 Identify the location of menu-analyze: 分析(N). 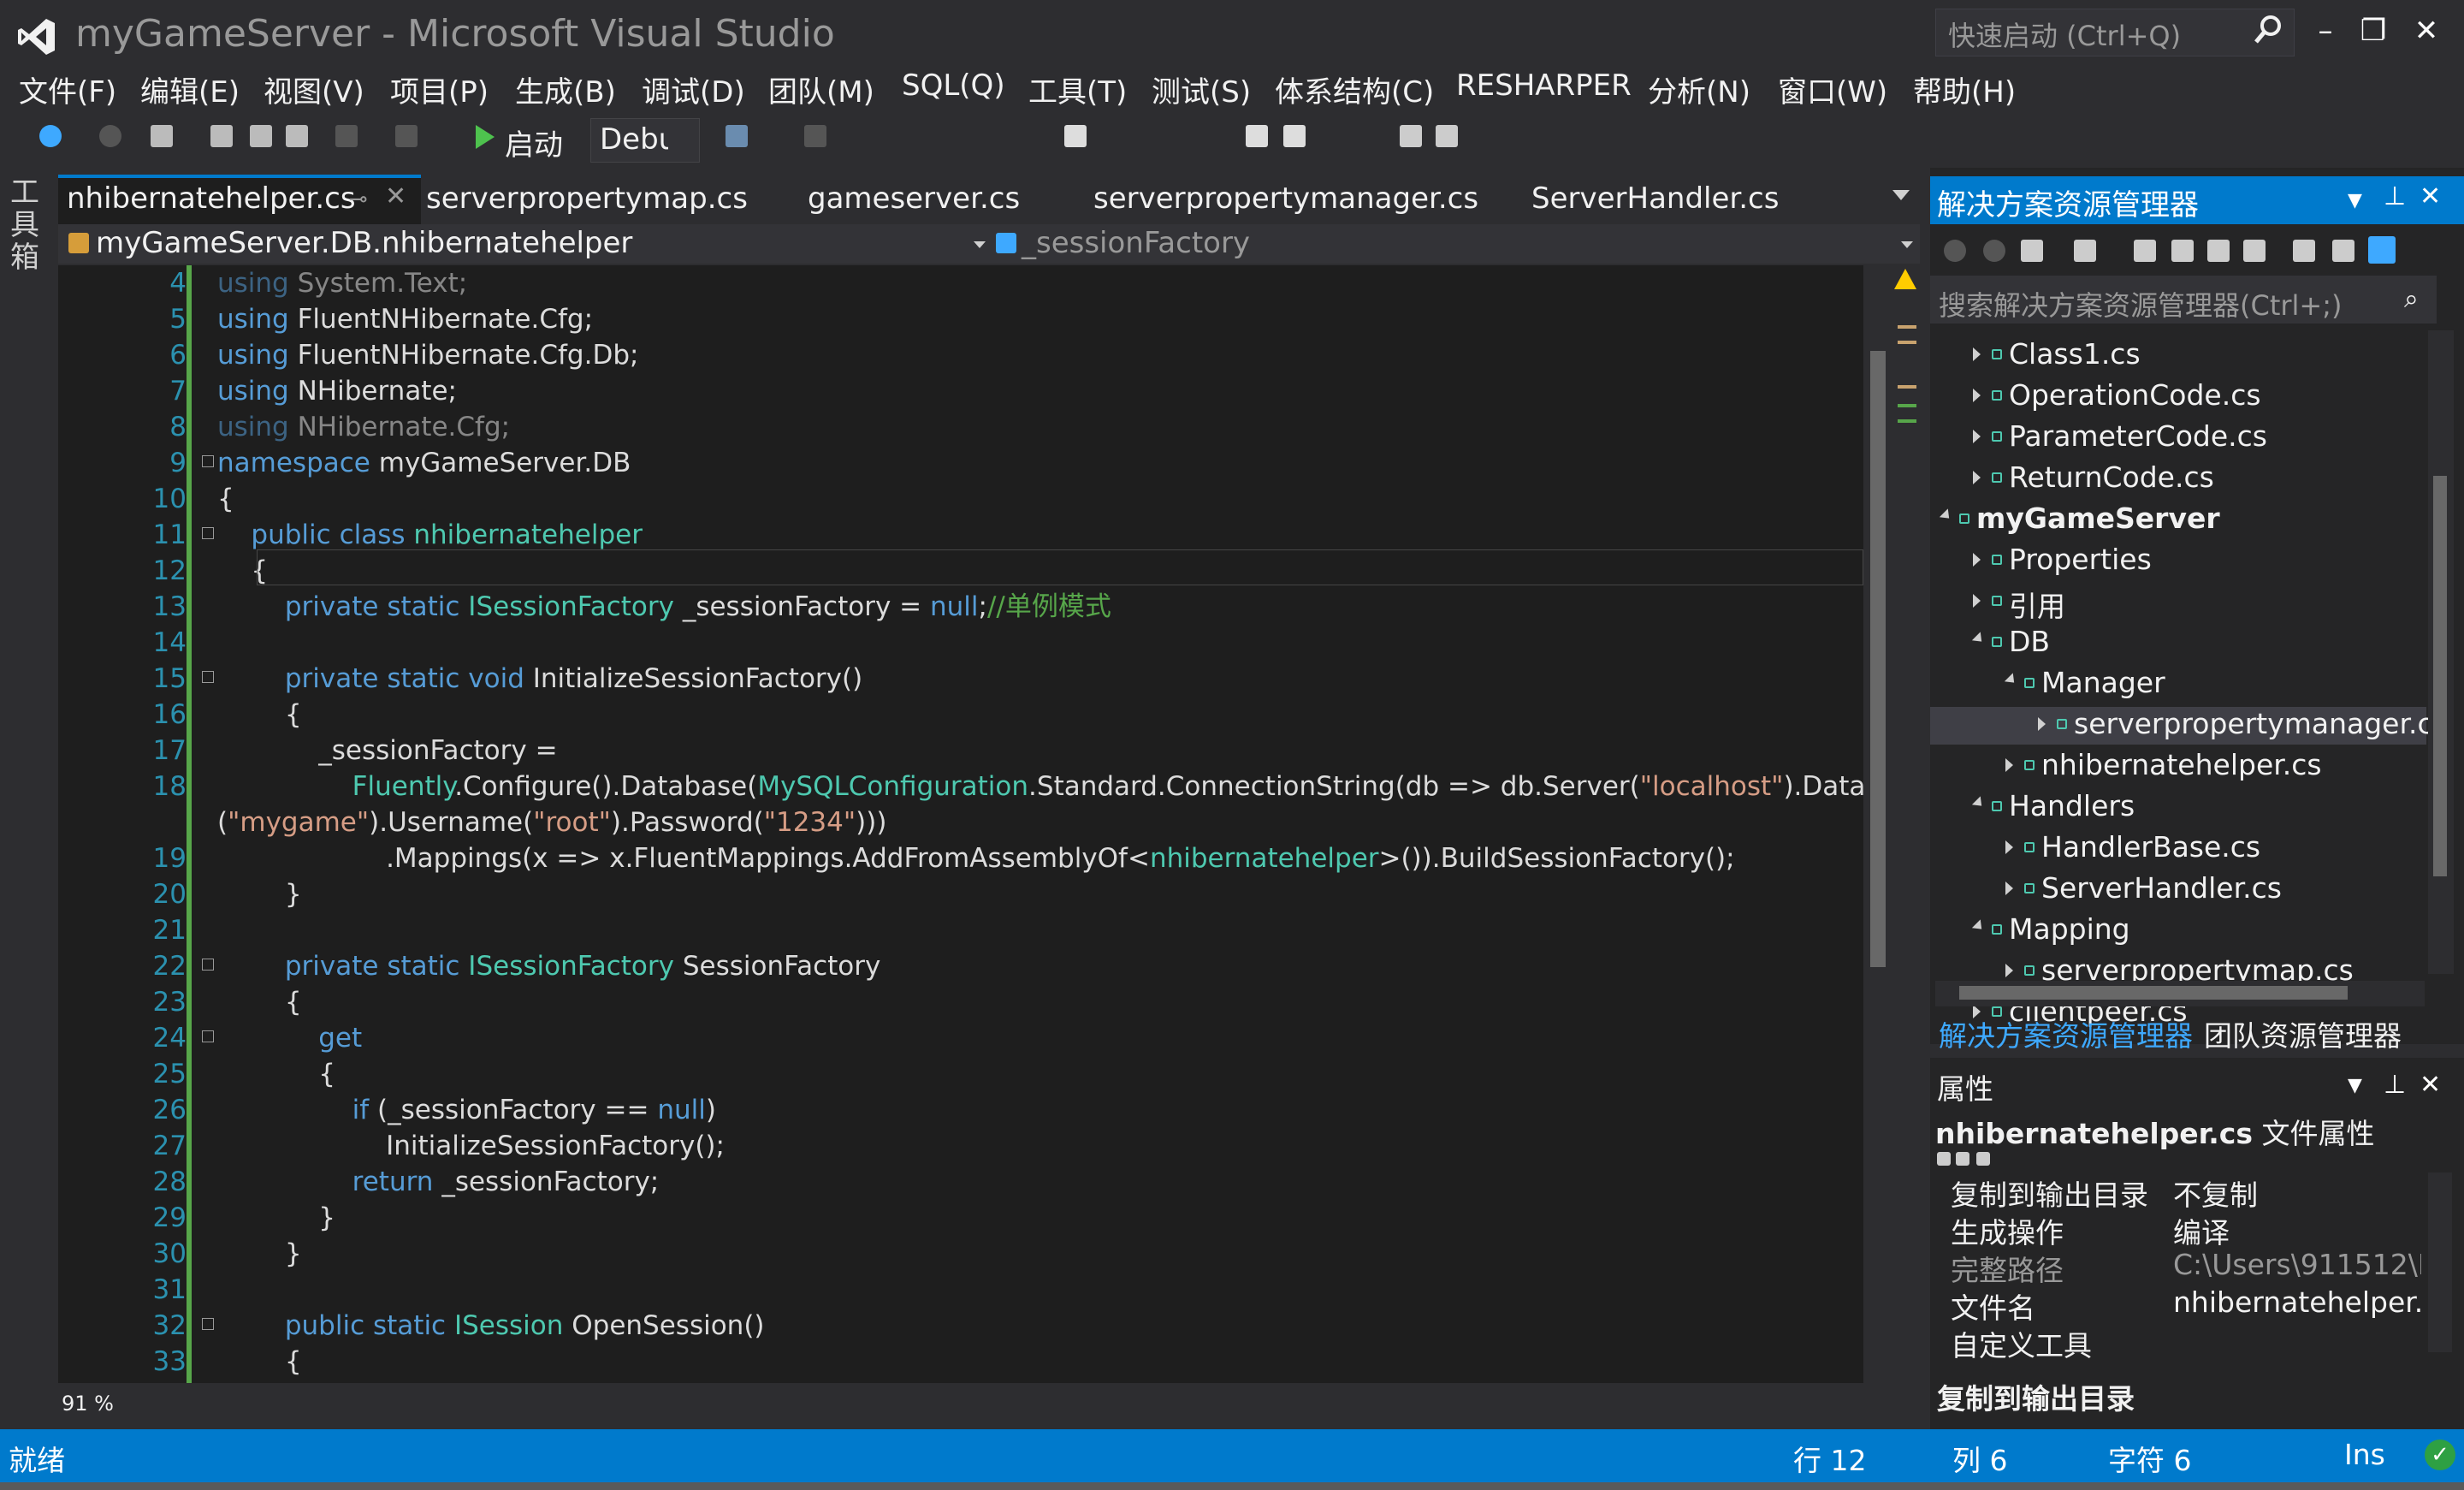
(1699, 89).